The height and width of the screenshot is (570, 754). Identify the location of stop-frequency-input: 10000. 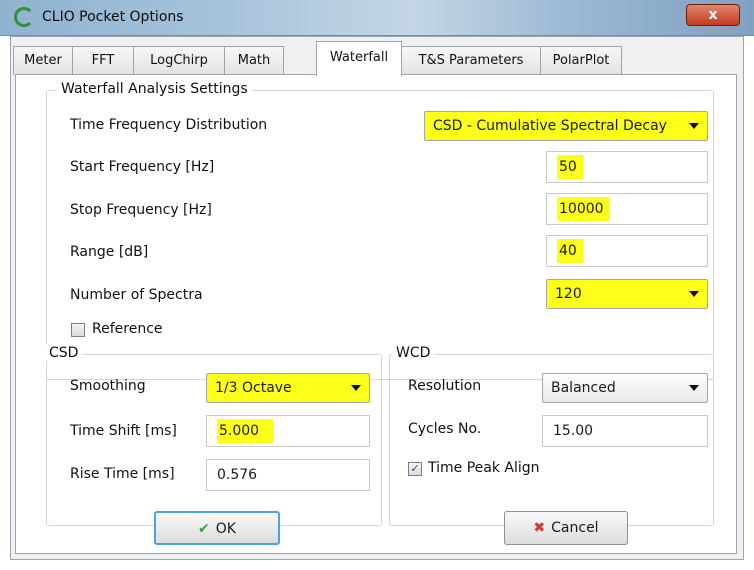
(627, 209).